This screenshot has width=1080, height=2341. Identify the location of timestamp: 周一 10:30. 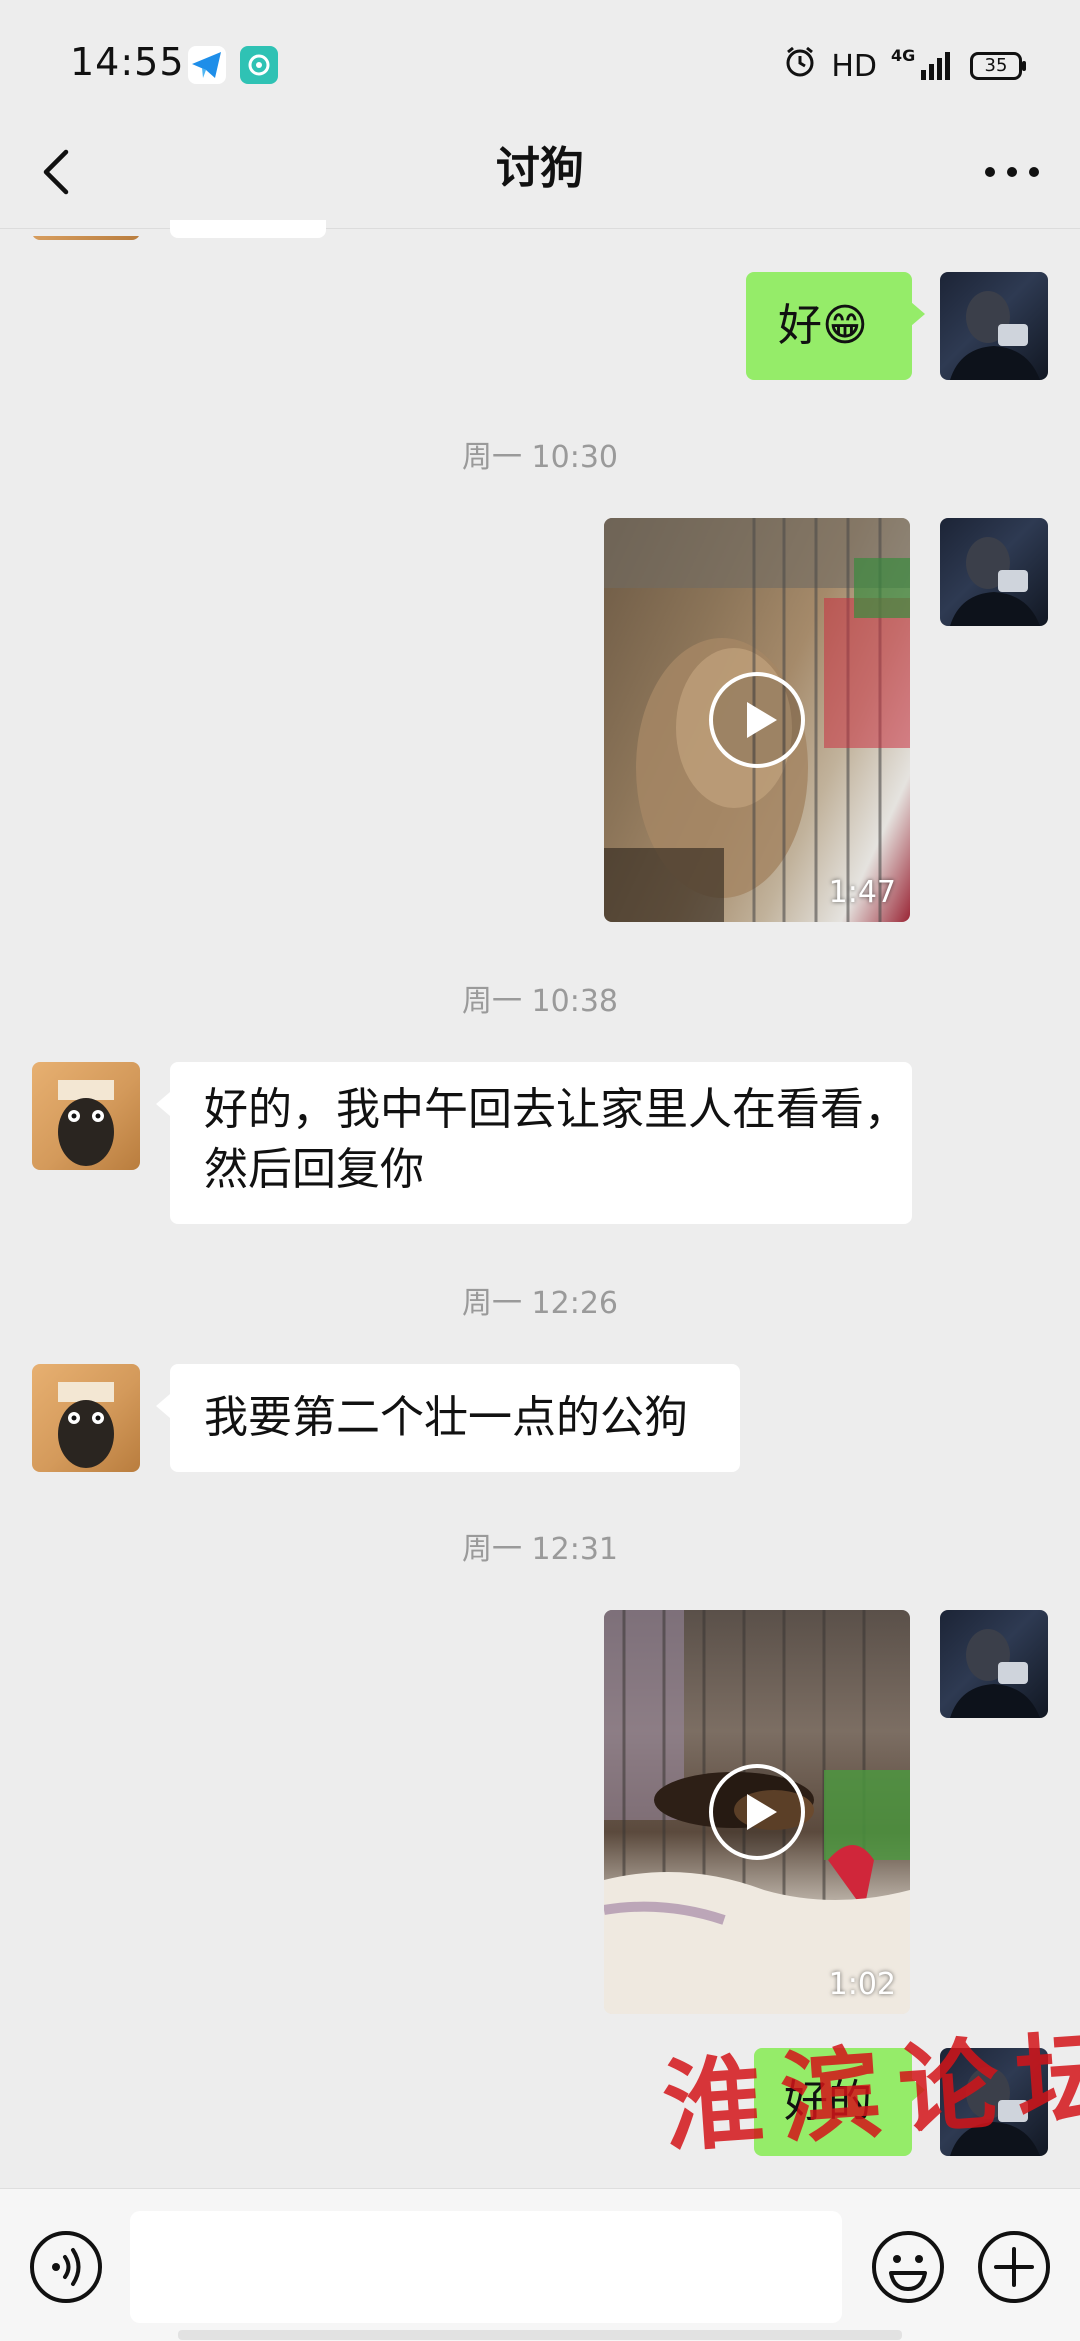
(540, 457).